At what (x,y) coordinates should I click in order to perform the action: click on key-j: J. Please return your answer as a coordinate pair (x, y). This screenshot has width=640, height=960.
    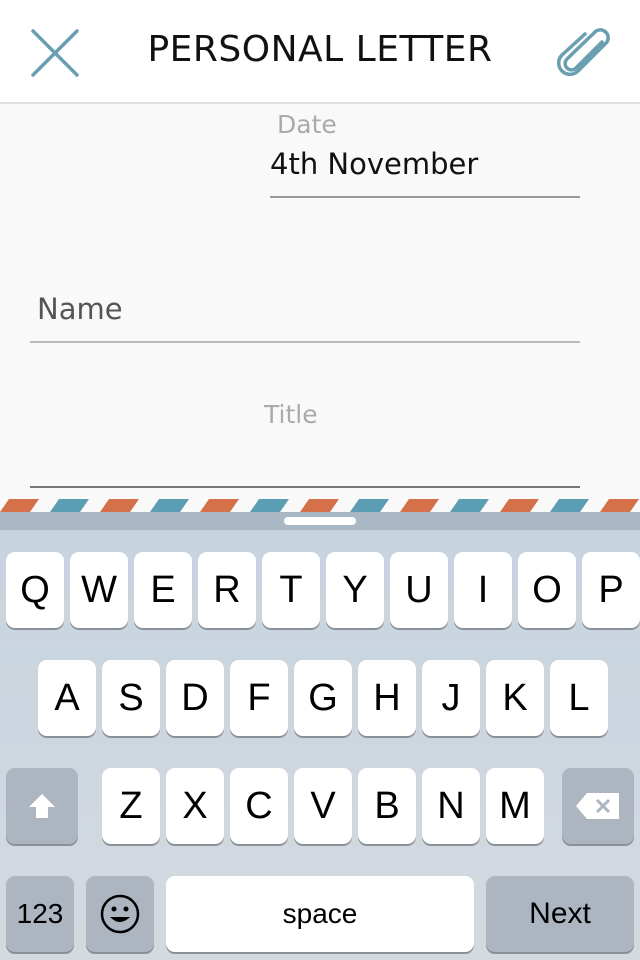
    Looking at the image, I should click on (451, 698).